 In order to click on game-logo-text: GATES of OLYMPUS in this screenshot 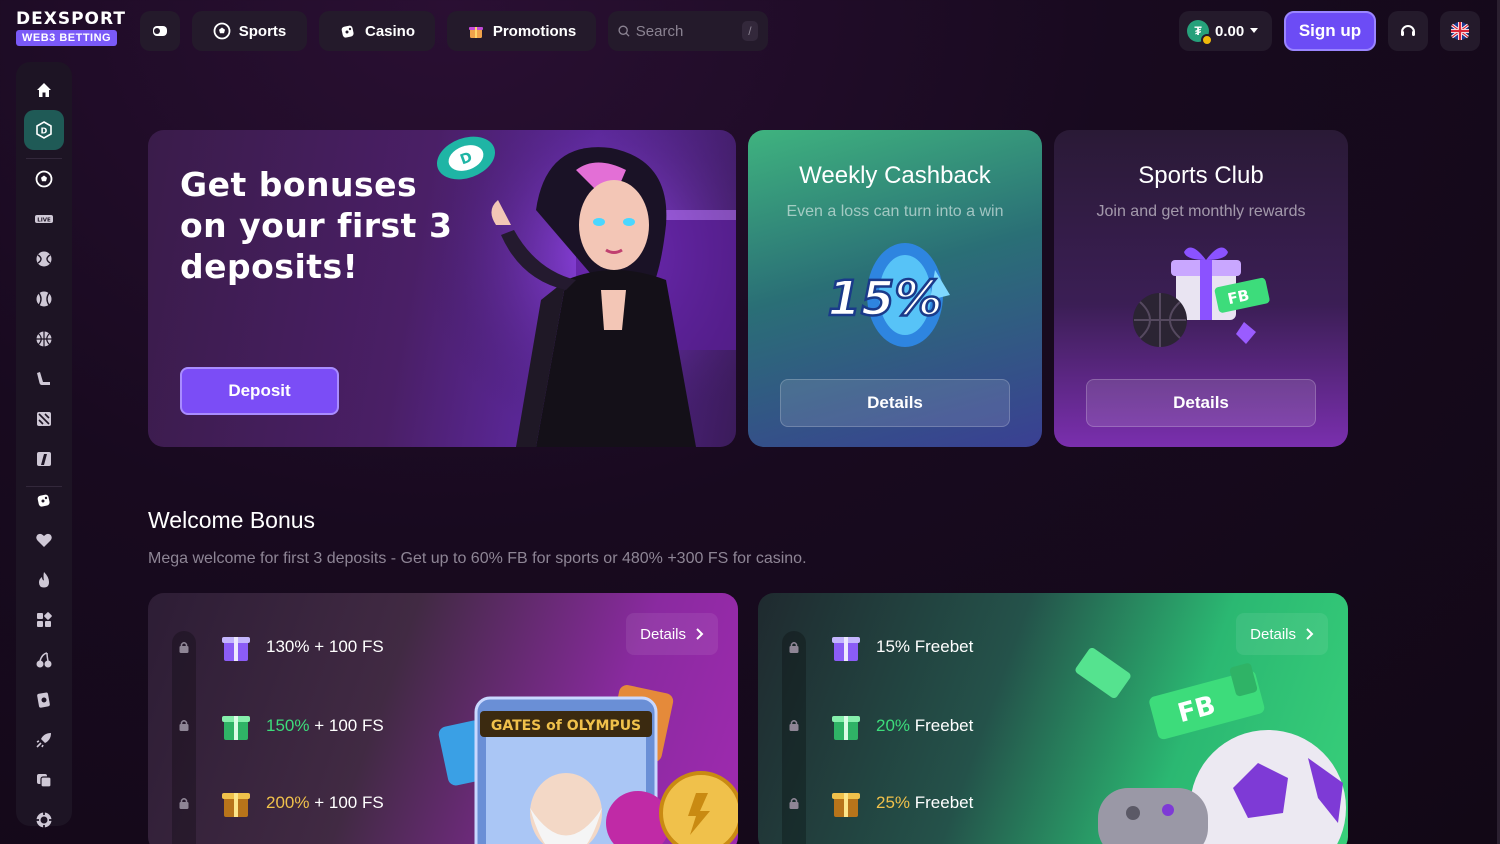, I will do `click(566, 726)`.